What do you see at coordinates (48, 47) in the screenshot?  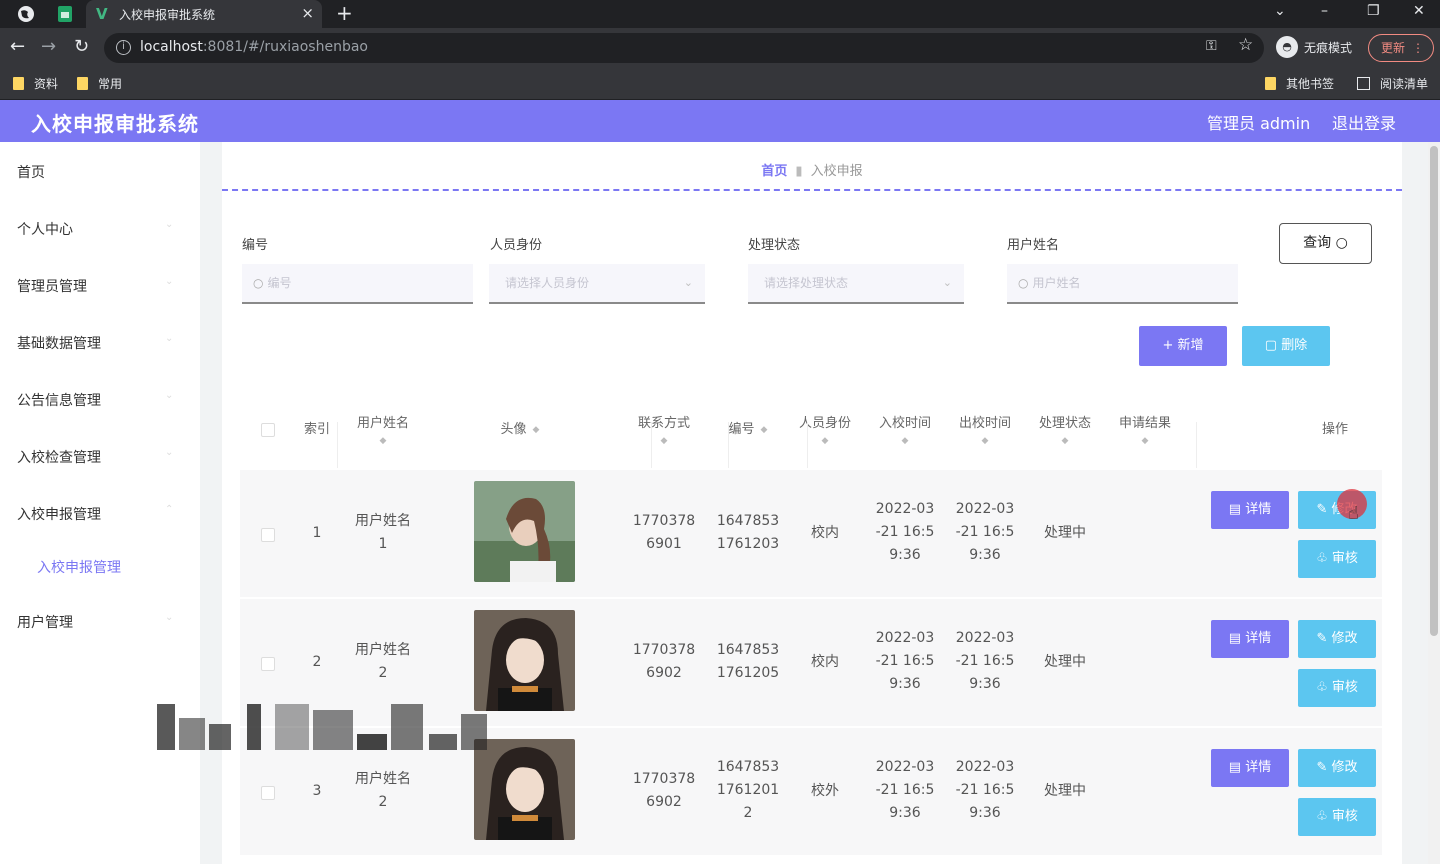 I see `forward-icon: →` at bounding box center [48, 47].